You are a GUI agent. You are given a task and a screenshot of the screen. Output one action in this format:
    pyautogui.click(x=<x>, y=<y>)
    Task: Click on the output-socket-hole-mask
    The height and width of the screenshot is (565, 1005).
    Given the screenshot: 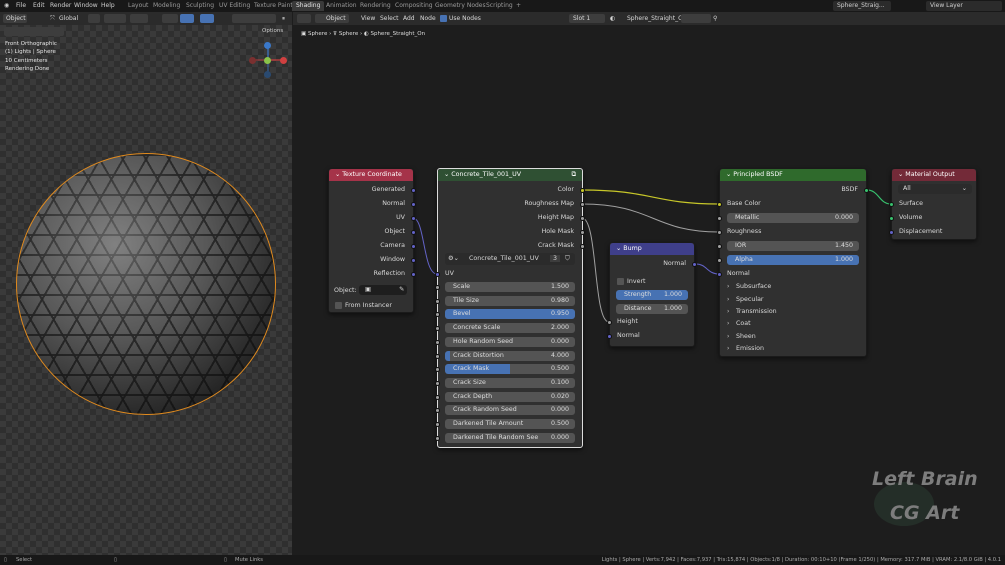 What is the action you would take?
    pyautogui.click(x=582, y=232)
    